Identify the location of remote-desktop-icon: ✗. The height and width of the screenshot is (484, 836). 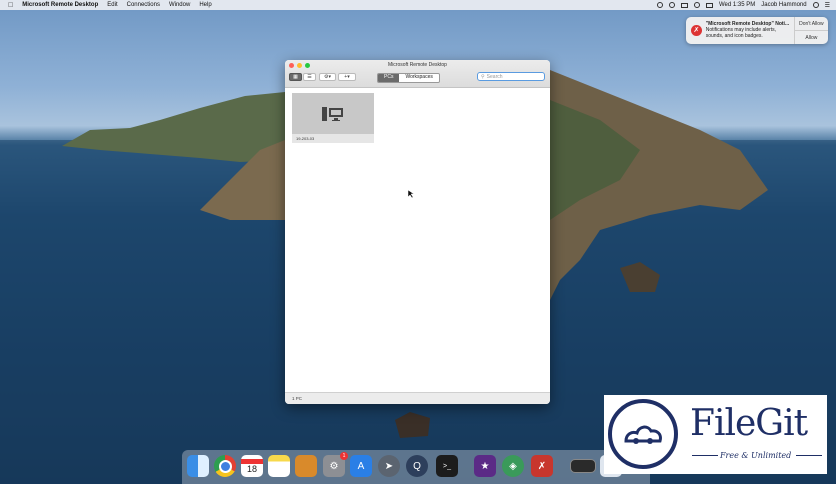
(542, 466).